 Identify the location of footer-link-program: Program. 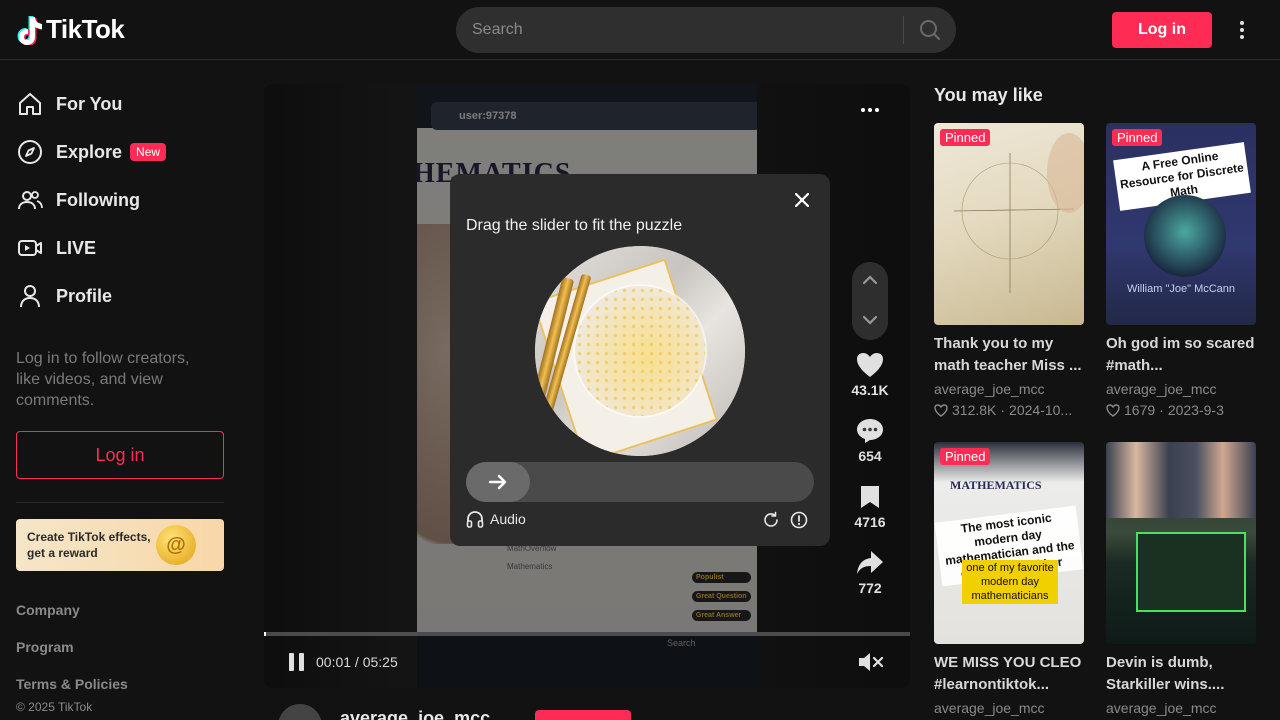
(45, 647).